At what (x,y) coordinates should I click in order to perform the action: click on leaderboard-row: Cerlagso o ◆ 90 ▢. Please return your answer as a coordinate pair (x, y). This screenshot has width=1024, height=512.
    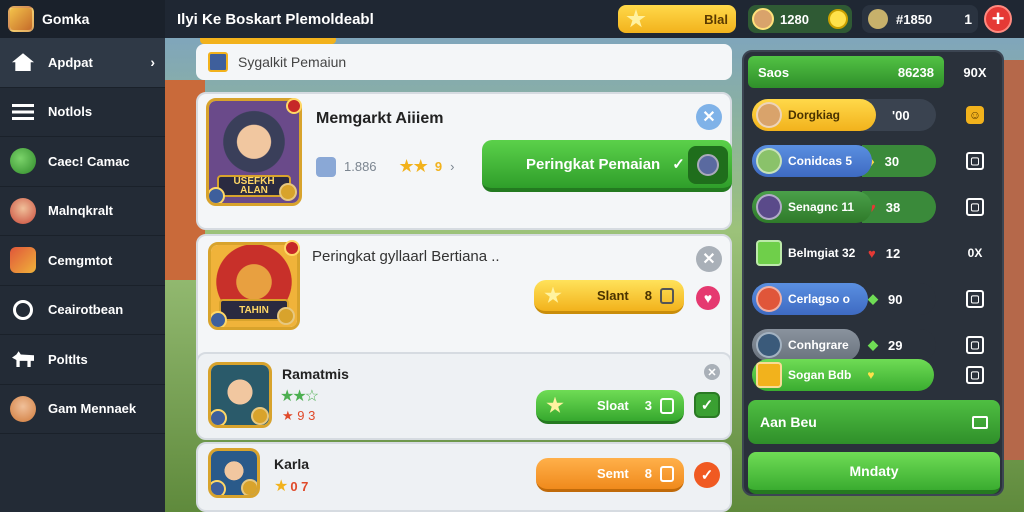
    Looking at the image, I should click on (874, 299).